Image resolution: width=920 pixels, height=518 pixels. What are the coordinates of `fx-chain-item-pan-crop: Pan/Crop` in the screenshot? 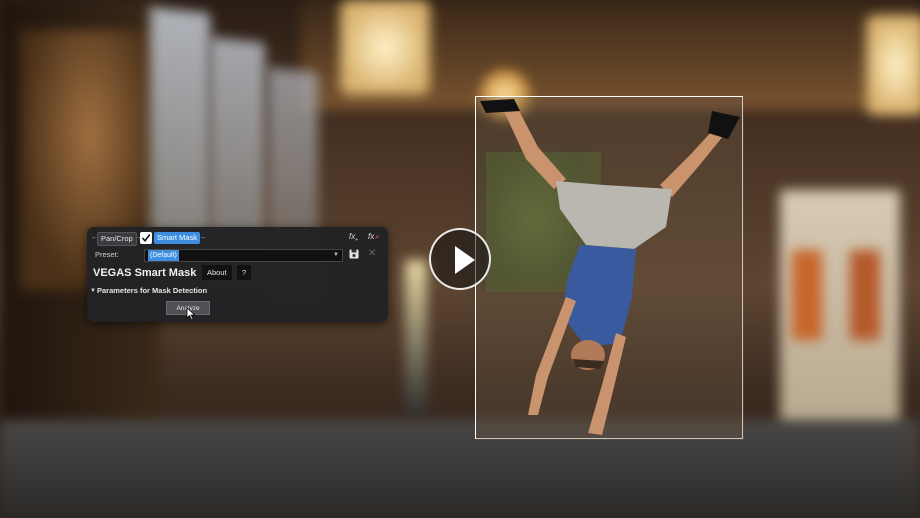 It's located at (117, 239).